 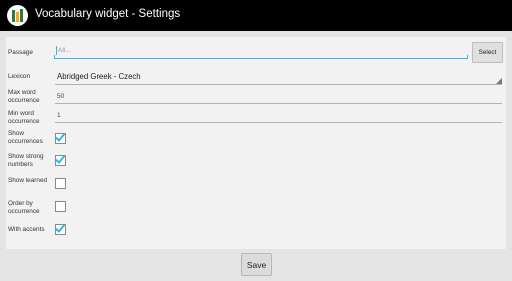 What do you see at coordinates (24, 117) in the screenshot?
I see `min-word-label: Min word occurrence` at bounding box center [24, 117].